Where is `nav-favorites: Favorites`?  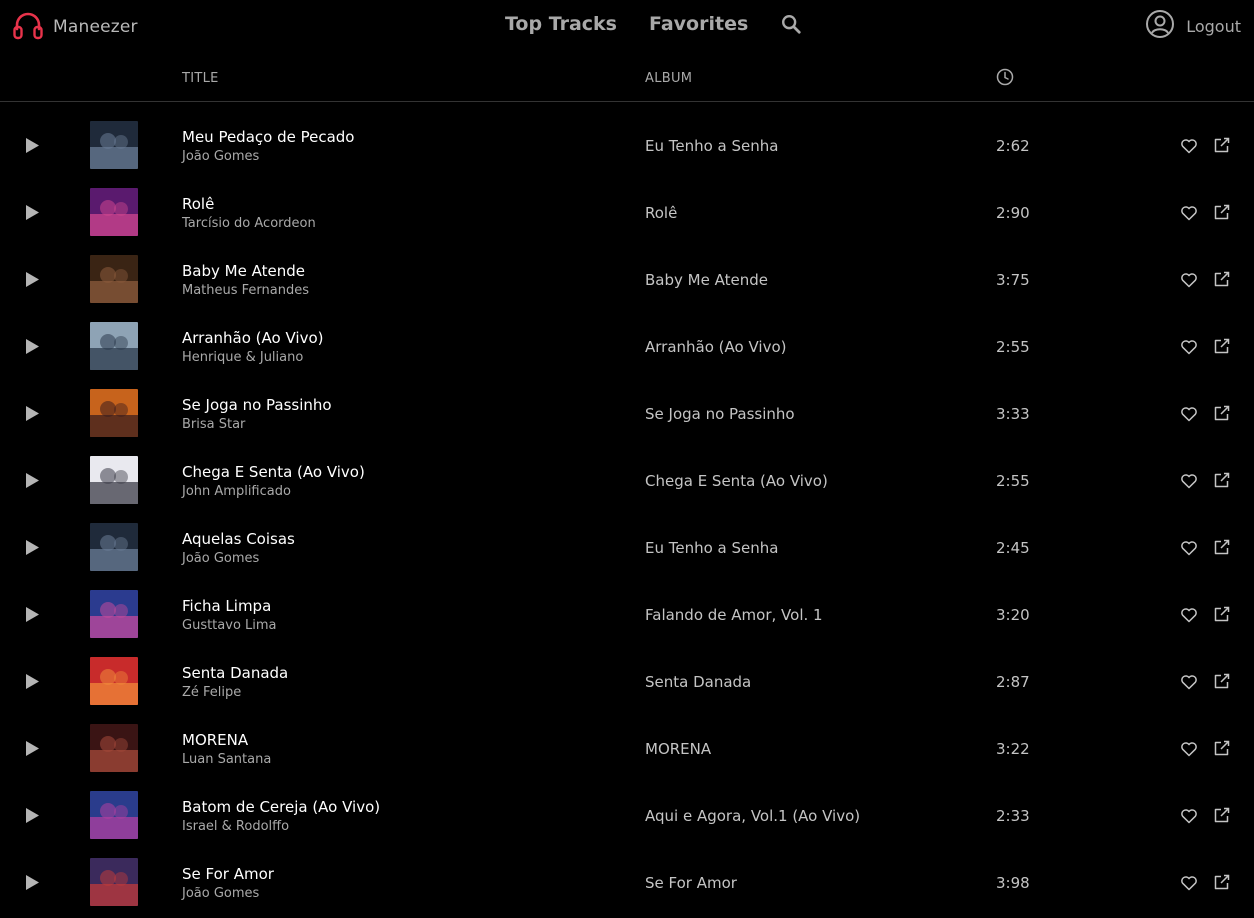 nav-favorites: Favorites is located at coordinates (698, 24).